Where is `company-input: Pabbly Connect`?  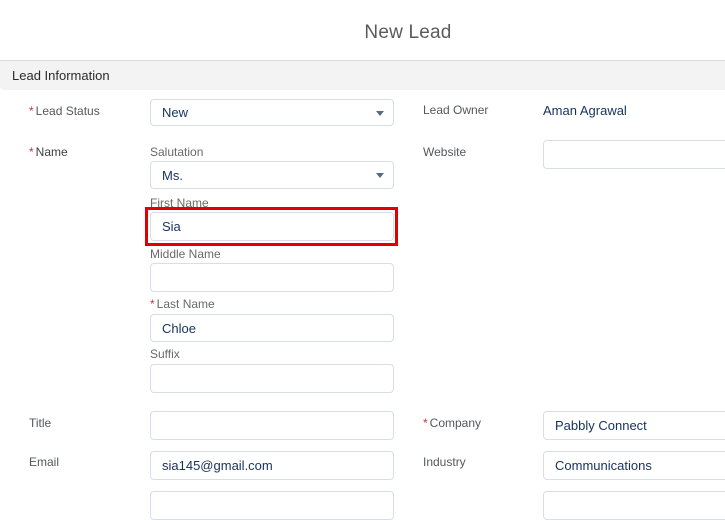
company-input: Pabbly Connect is located at coordinates (634, 425).